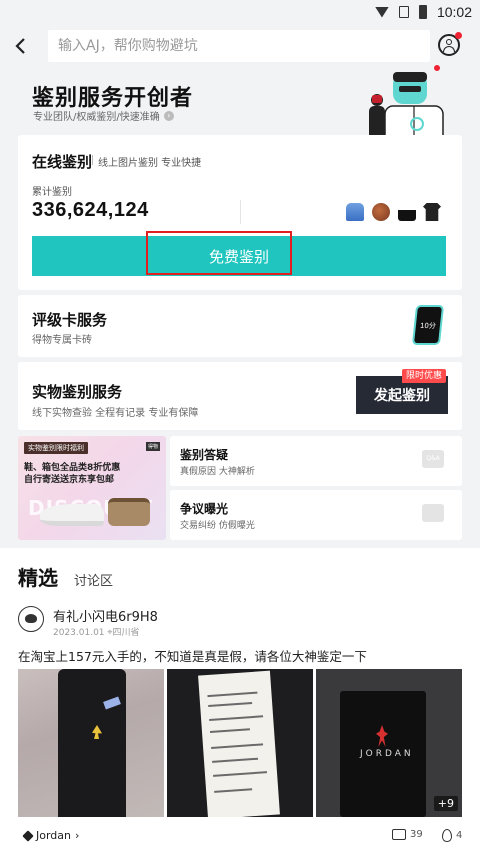 The image size is (480, 855). What do you see at coordinates (72, 515) in the screenshot?
I see `sneaker-image` at bounding box center [72, 515].